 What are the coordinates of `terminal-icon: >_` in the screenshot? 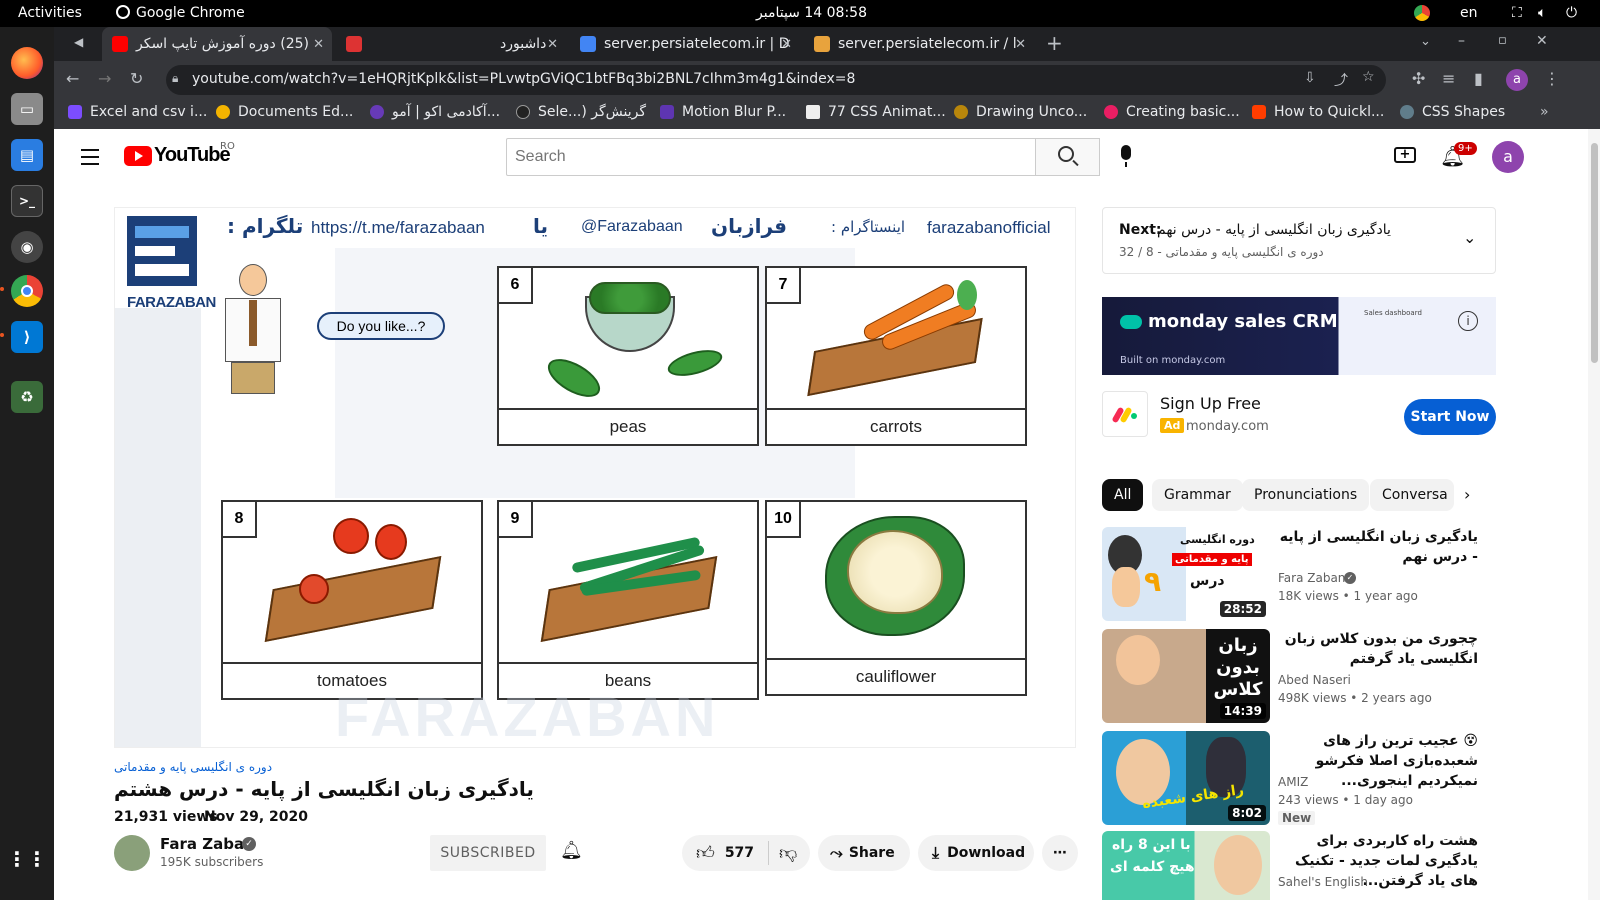 It's located at (27, 201).